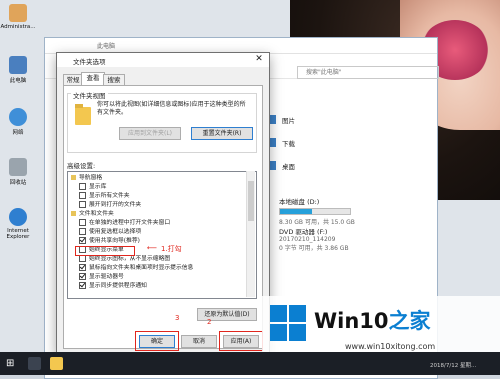 The height and width of the screenshot is (379, 500). What do you see at coordinates (171, 108) in the screenshot?
I see `folder-view-description: 你可以将此视图(如详细信息或图标)应用于这种类型的所有文件夹。` at bounding box center [171, 108].